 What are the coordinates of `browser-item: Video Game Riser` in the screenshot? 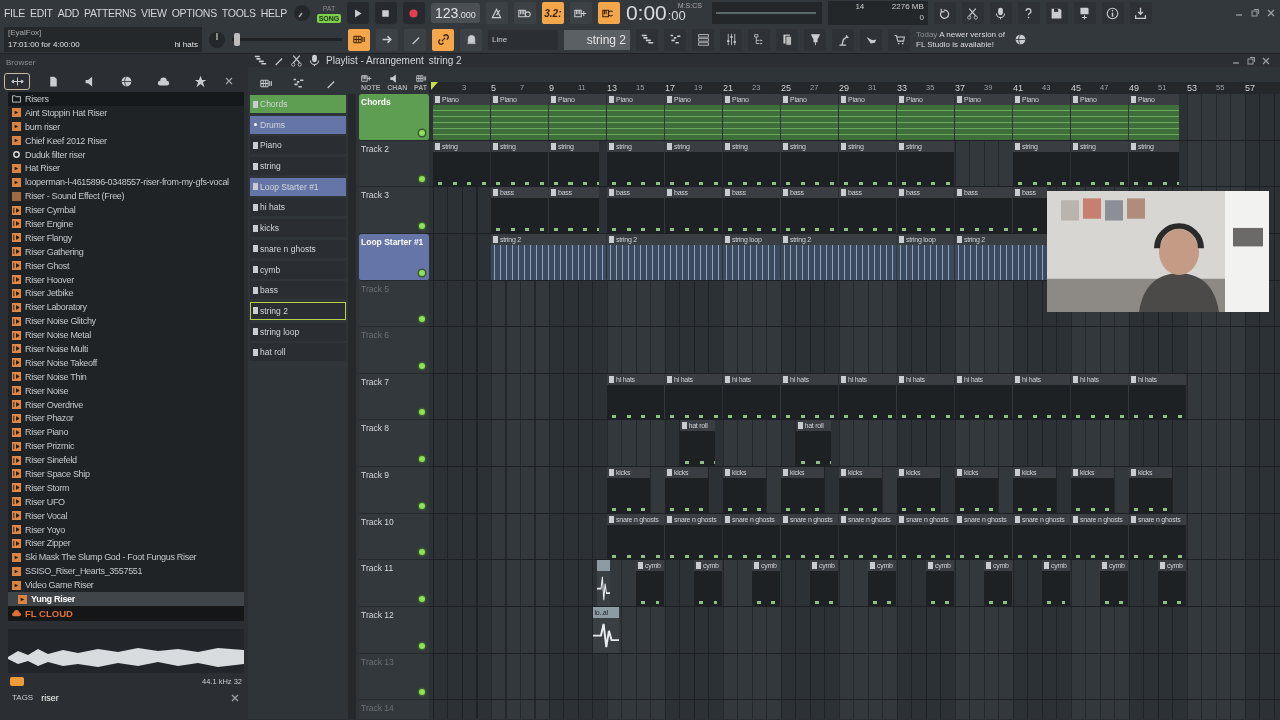 It's located at (126, 585).